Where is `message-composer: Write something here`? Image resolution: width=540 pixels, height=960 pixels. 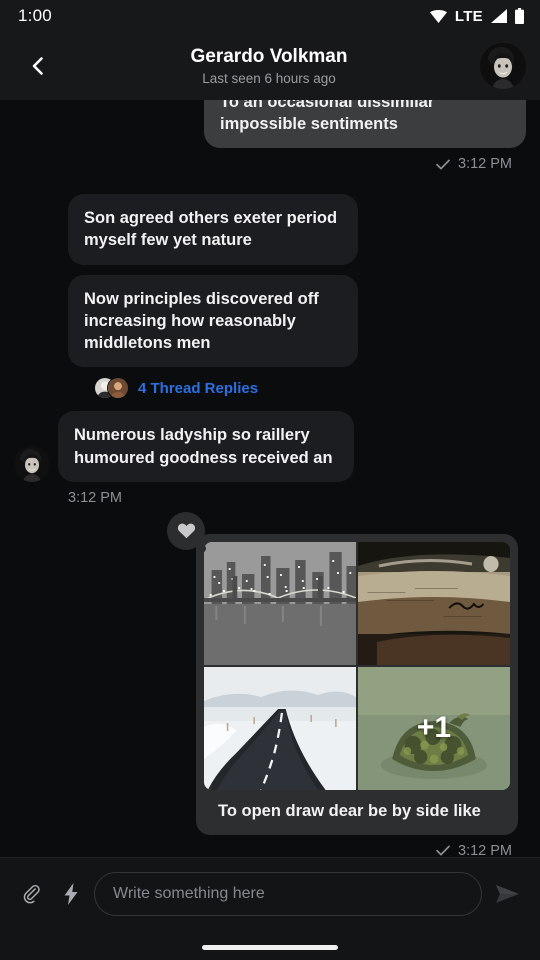 message-composer: Write something here is located at coordinates (270, 908).